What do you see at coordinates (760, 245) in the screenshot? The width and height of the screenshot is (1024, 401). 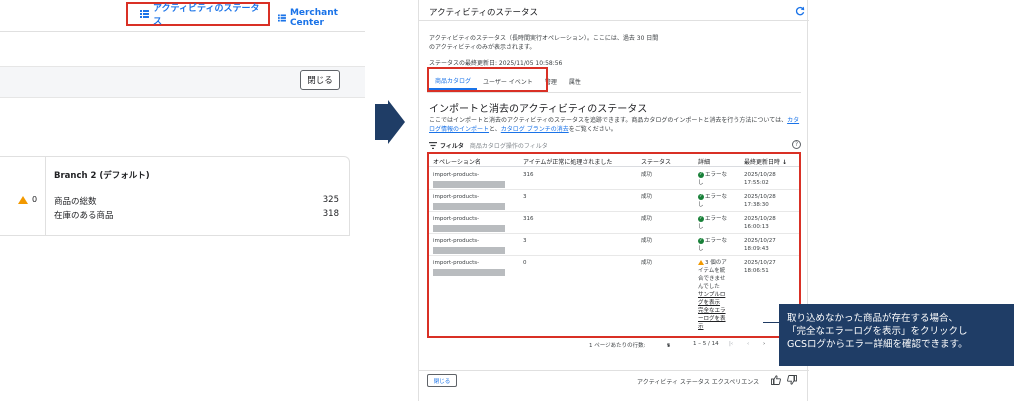 I see `date-cell: 2025/10/27 18:09:43` at bounding box center [760, 245].